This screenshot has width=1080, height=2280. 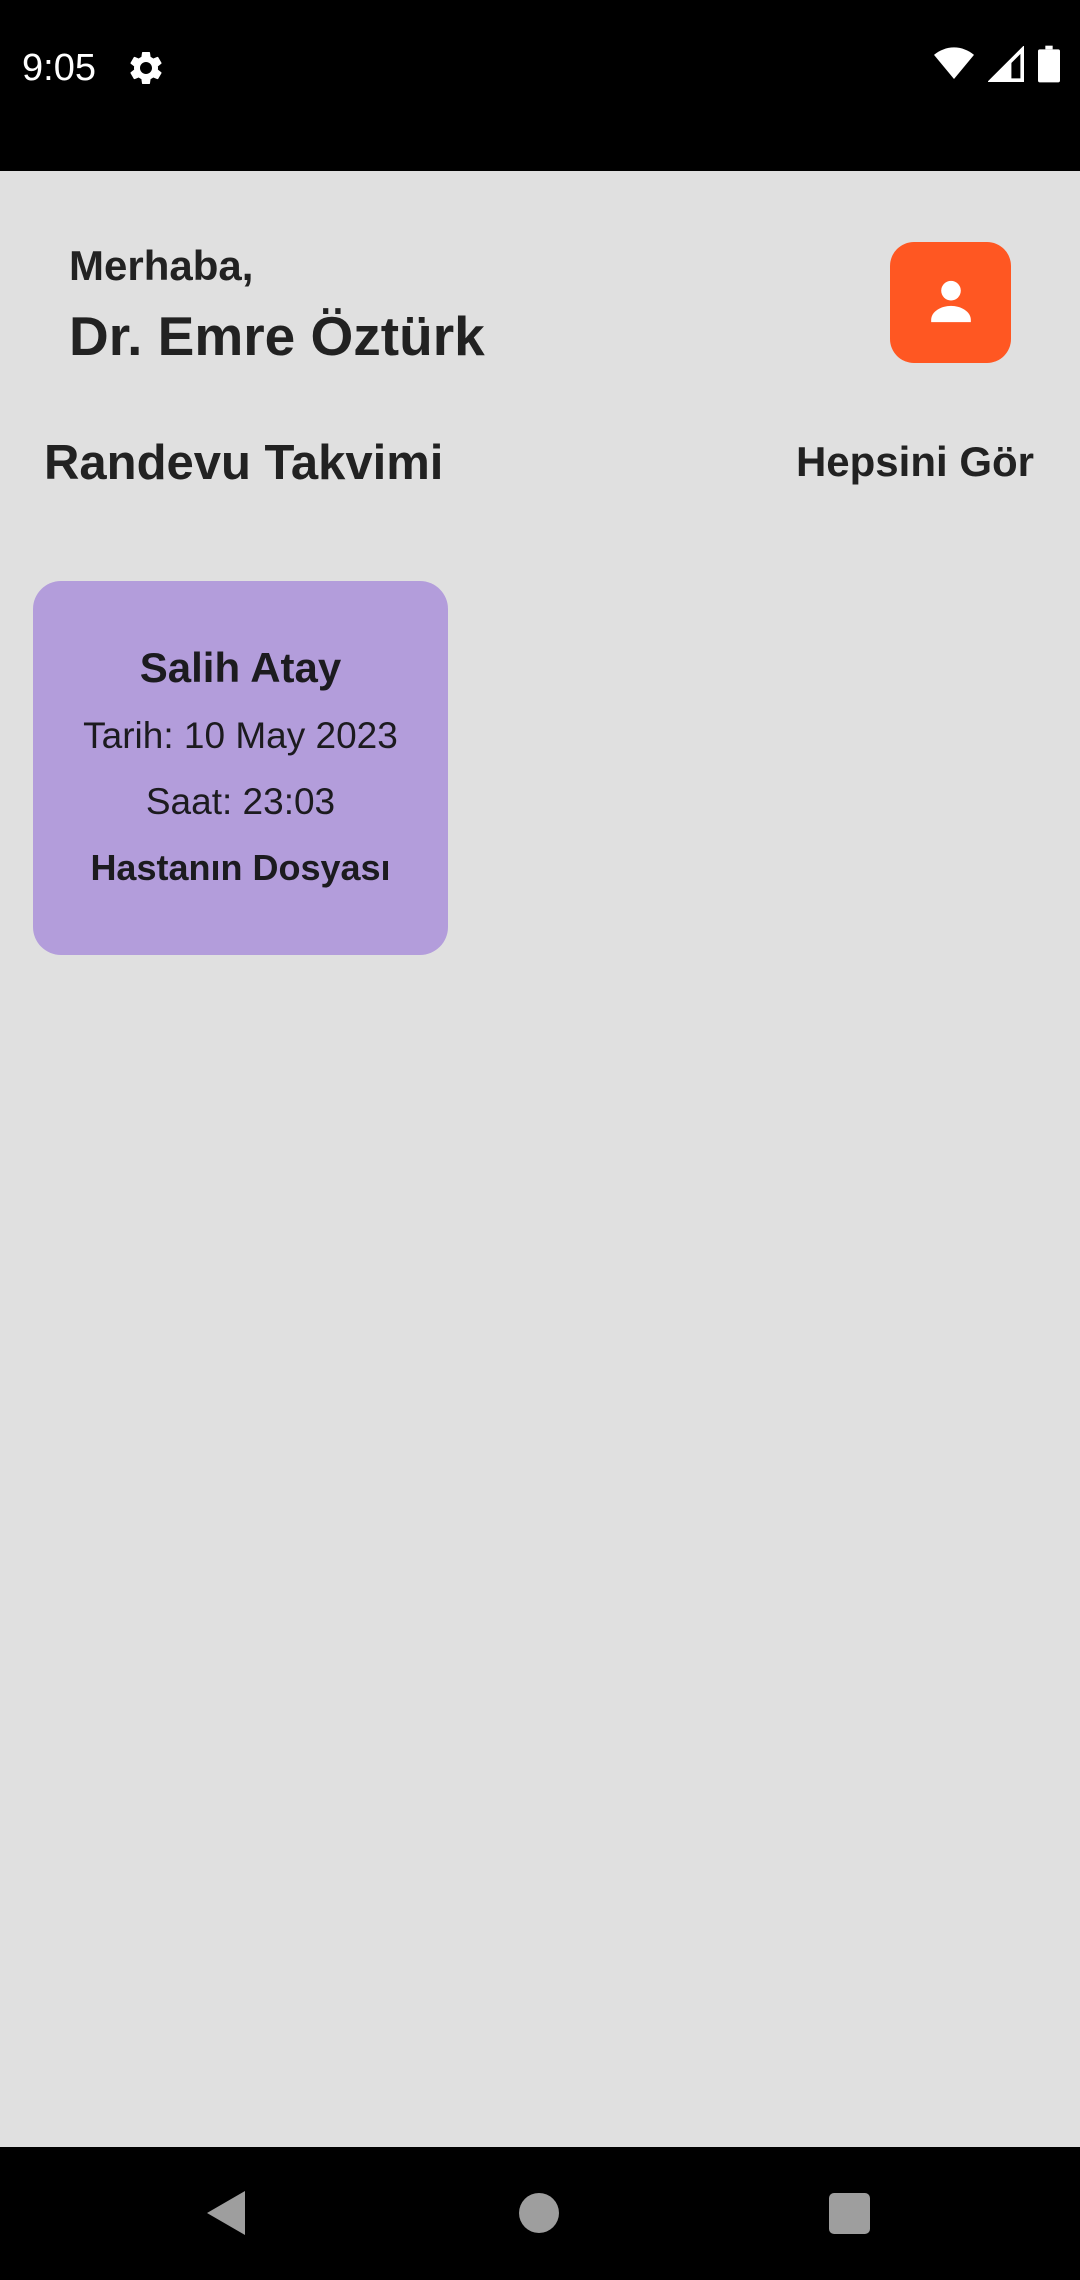 I want to click on status-time: 9:05, so click(x=59, y=68).